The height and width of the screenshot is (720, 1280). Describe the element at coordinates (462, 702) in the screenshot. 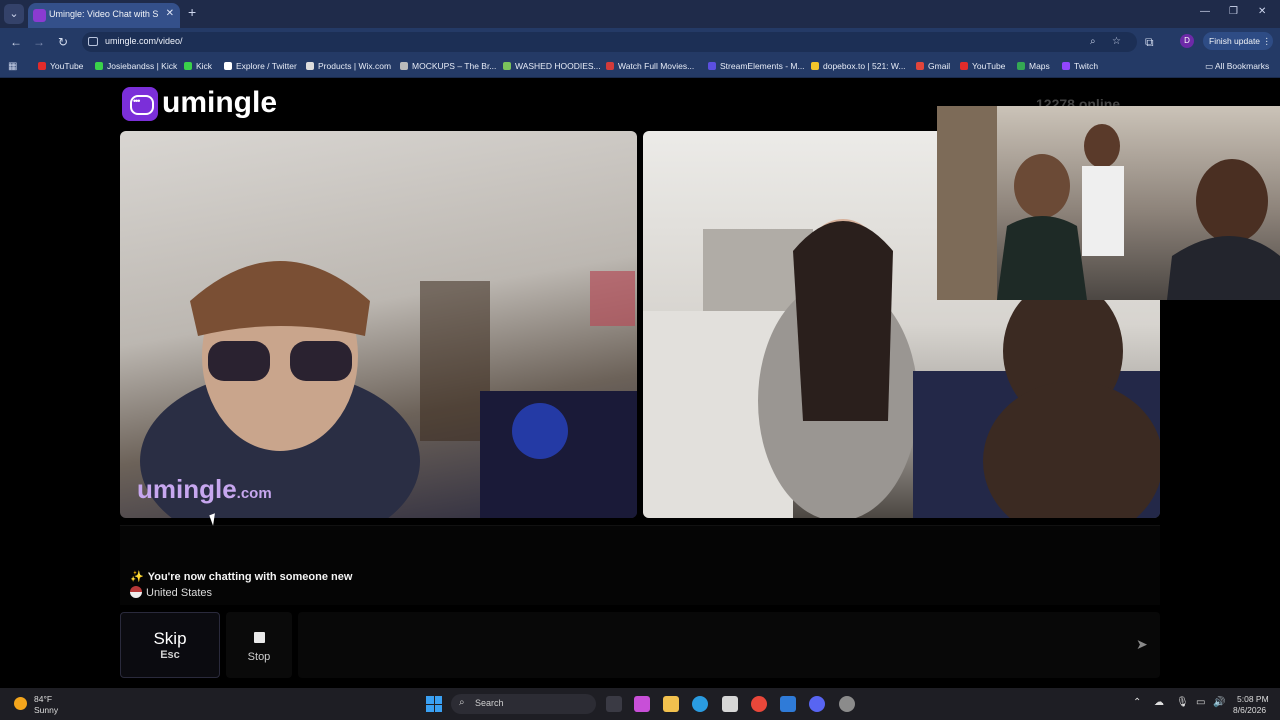

I see `search-icon: ⌕` at that location.